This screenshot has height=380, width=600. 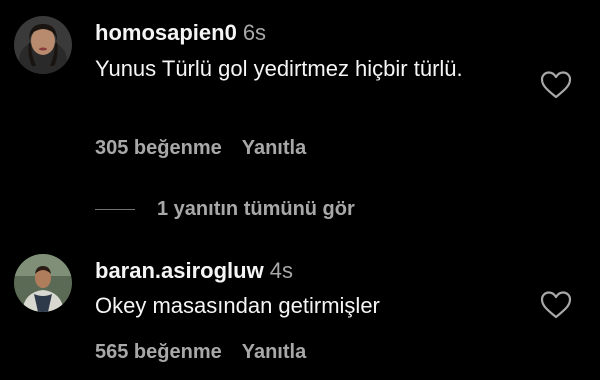 I want to click on view-replies-button: 1 yanıtın tümünü gör, so click(x=225, y=209).